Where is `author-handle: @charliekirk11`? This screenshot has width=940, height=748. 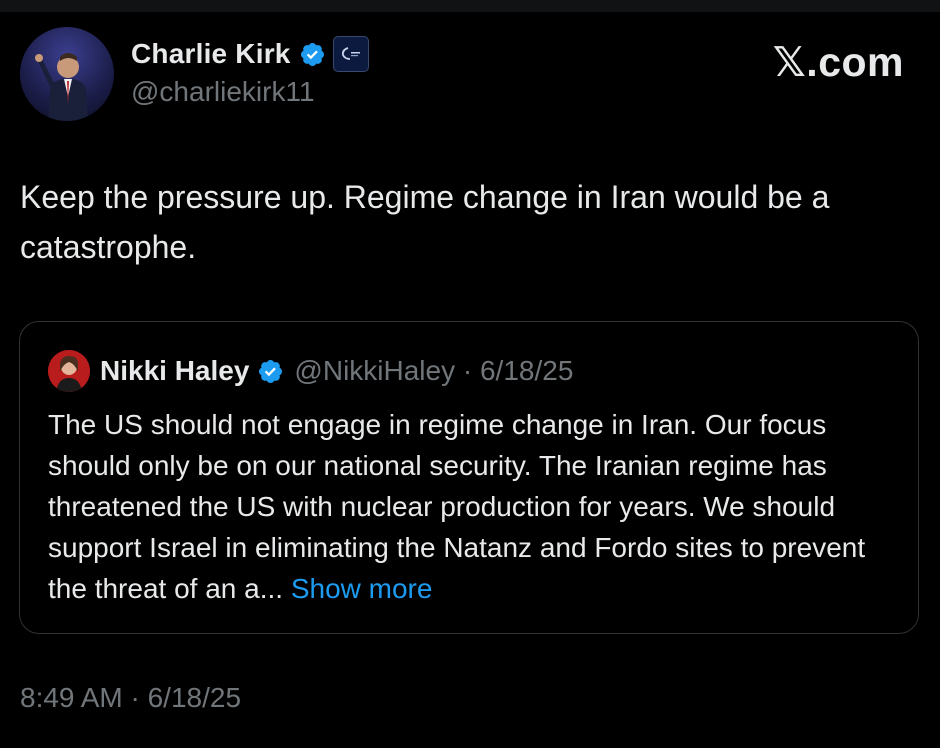
author-handle: @charliekirk11 is located at coordinates (250, 92).